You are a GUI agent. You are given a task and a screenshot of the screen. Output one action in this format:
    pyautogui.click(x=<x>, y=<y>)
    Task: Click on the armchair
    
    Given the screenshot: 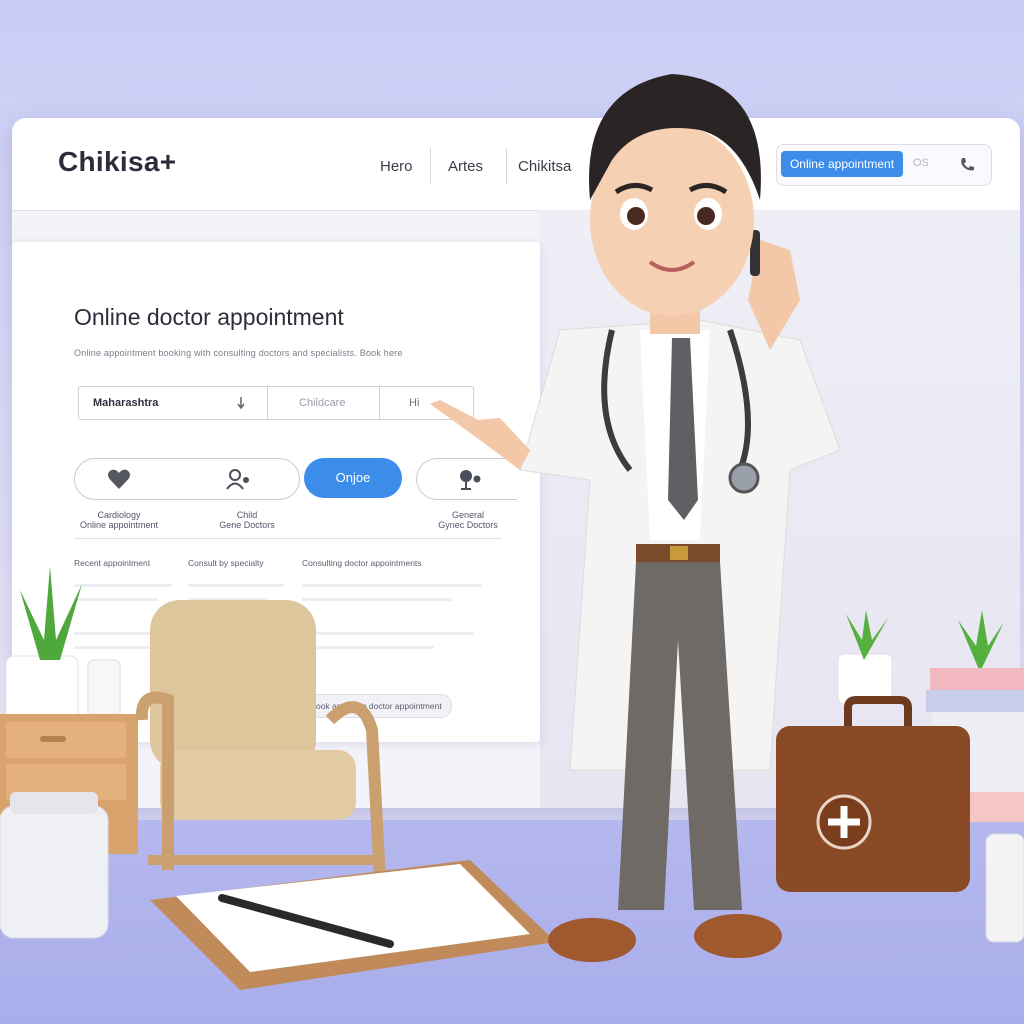 What is the action you would take?
    pyautogui.click(x=260, y=740)
    